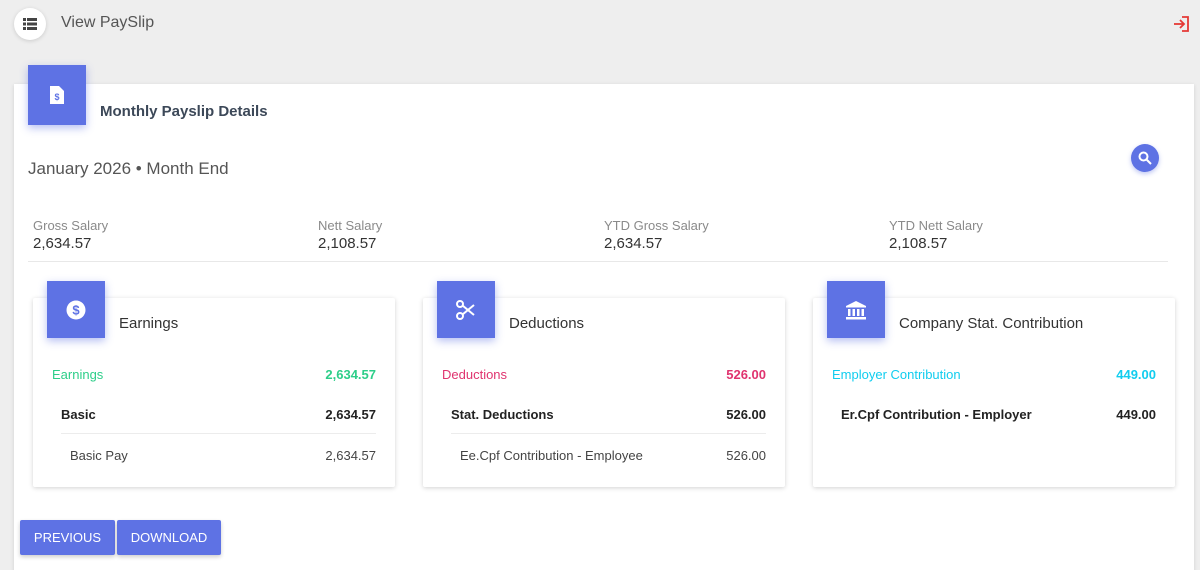 The width and height of the screenshot is (1200, 570). Describe the element at coordinates (466, 309) in the screenshot. I see `scissors-icon` at that location.